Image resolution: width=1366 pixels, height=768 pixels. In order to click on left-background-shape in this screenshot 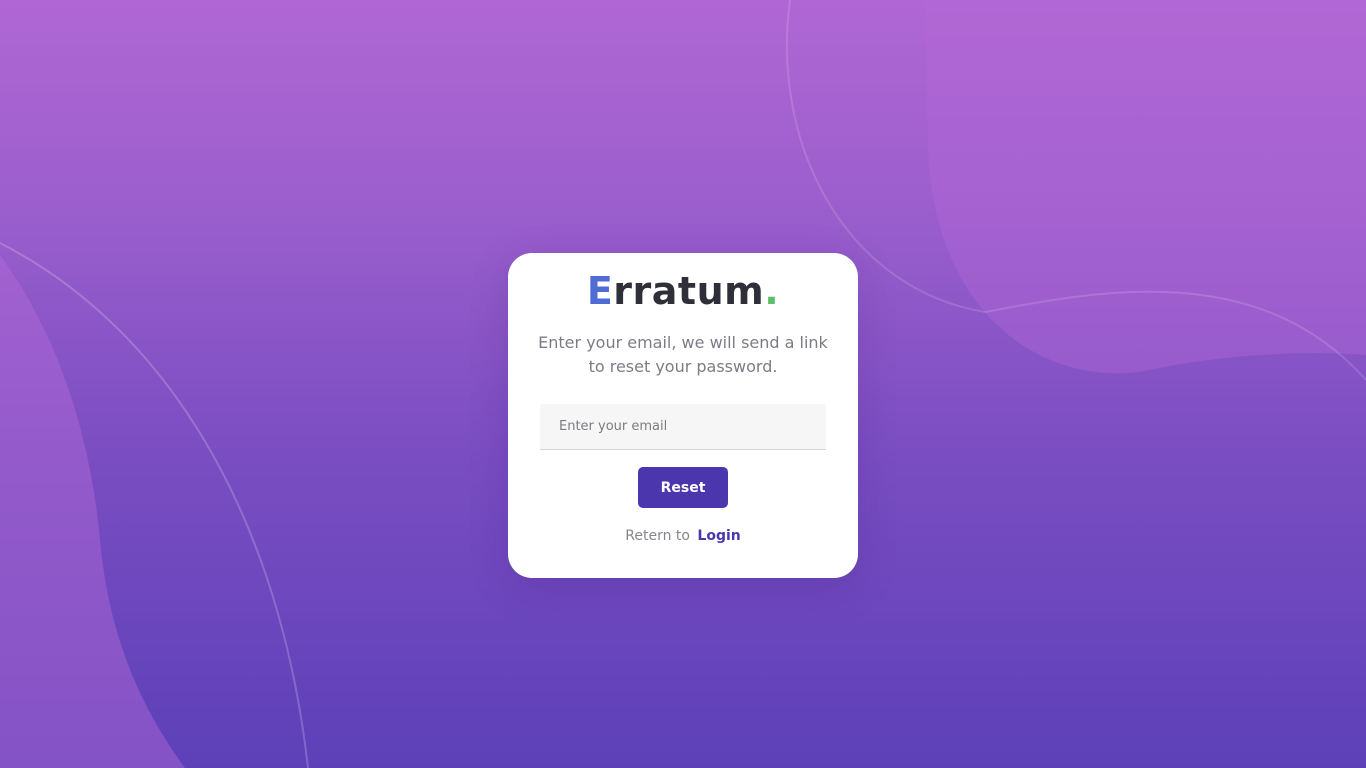, I will do `click(92, 511)`.